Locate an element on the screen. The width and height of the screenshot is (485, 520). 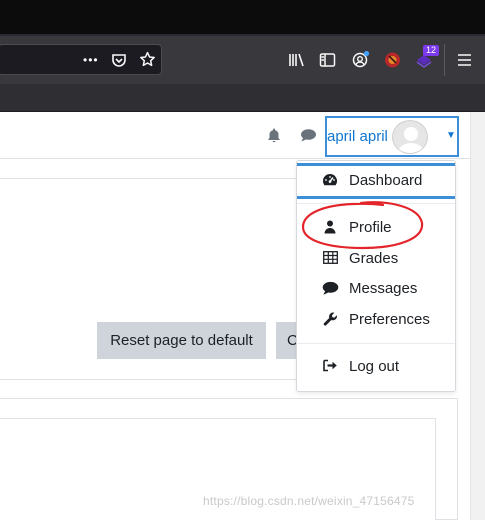
caret-down-icon: ▼ is located at coordinates (451, 135).